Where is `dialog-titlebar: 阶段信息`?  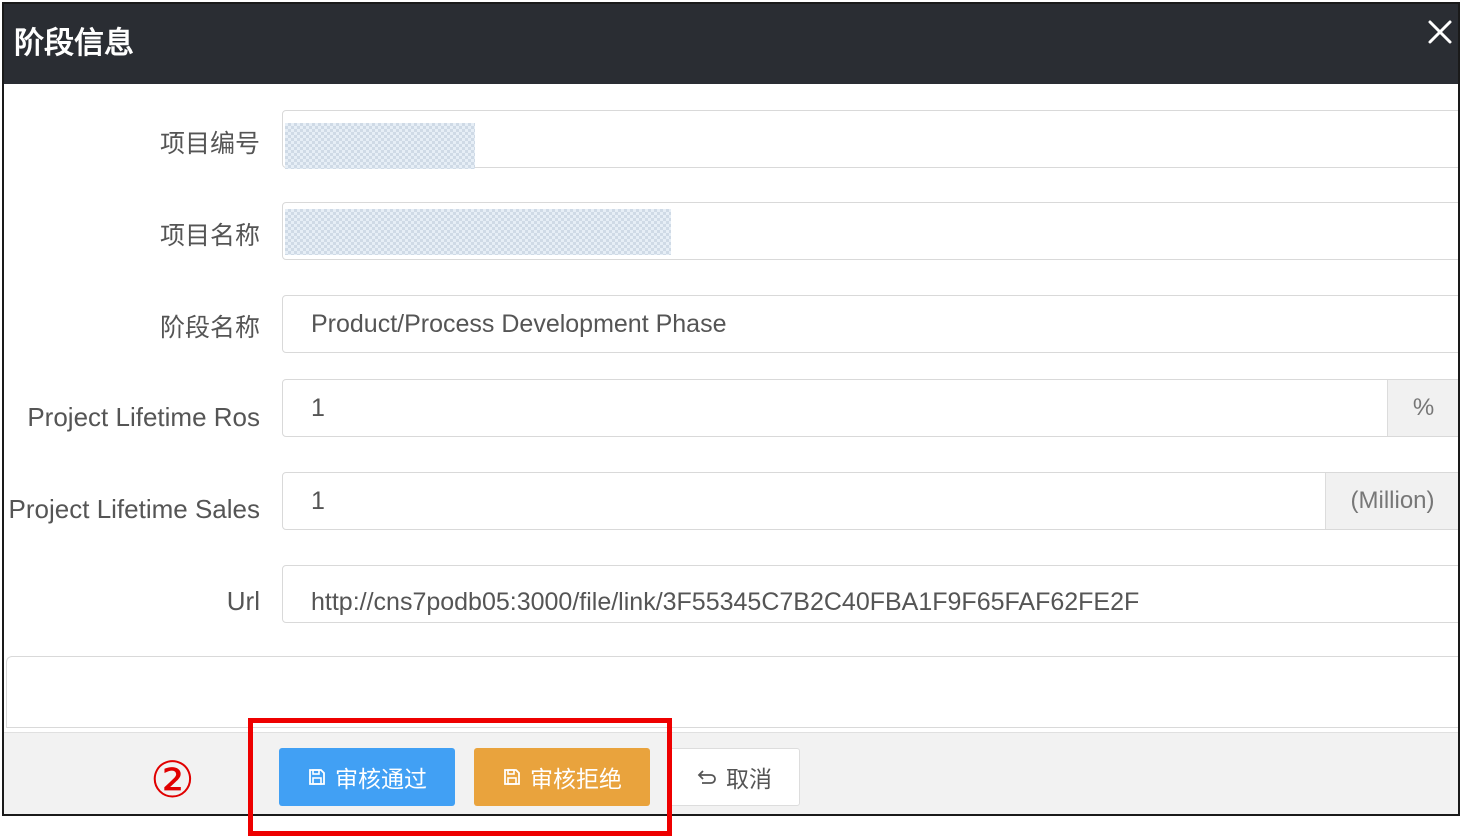
dialog-titlebar: 阶段信息 is located at coordinates (731, 44).